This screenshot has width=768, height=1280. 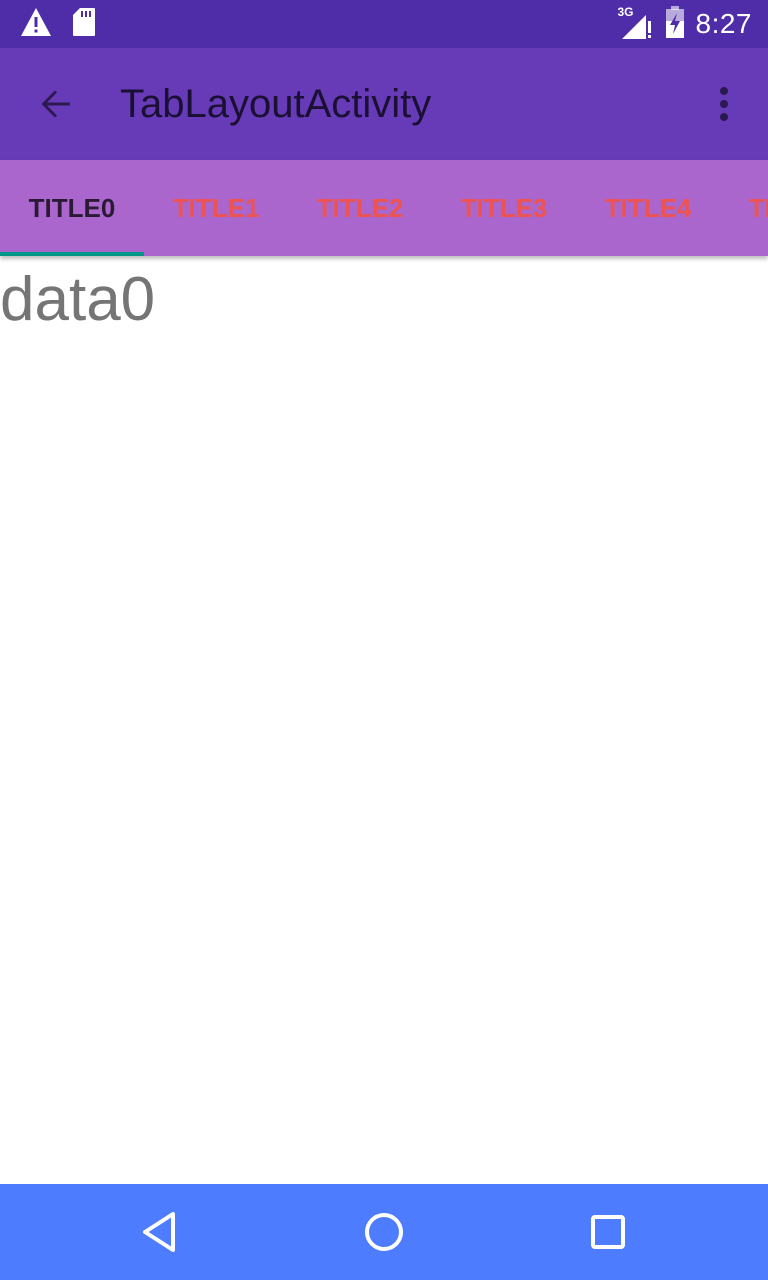 I want to click on tab-title3: TITLE3, so click(x=504, y=208).